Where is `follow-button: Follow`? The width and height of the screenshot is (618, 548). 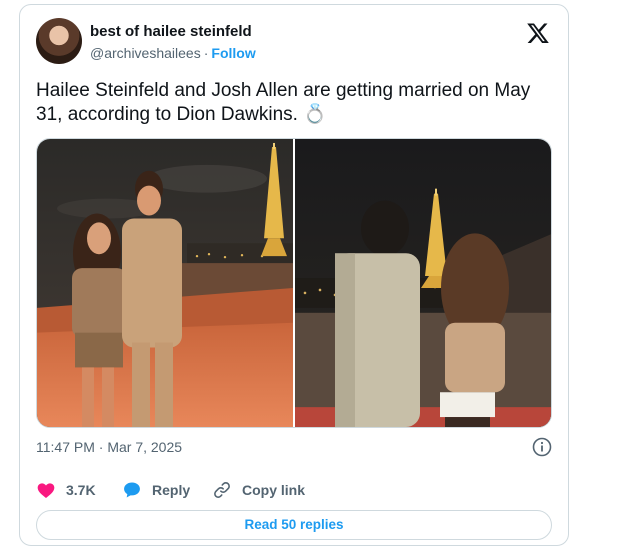 follow-button: Follow is located at coordinates (233, 53).